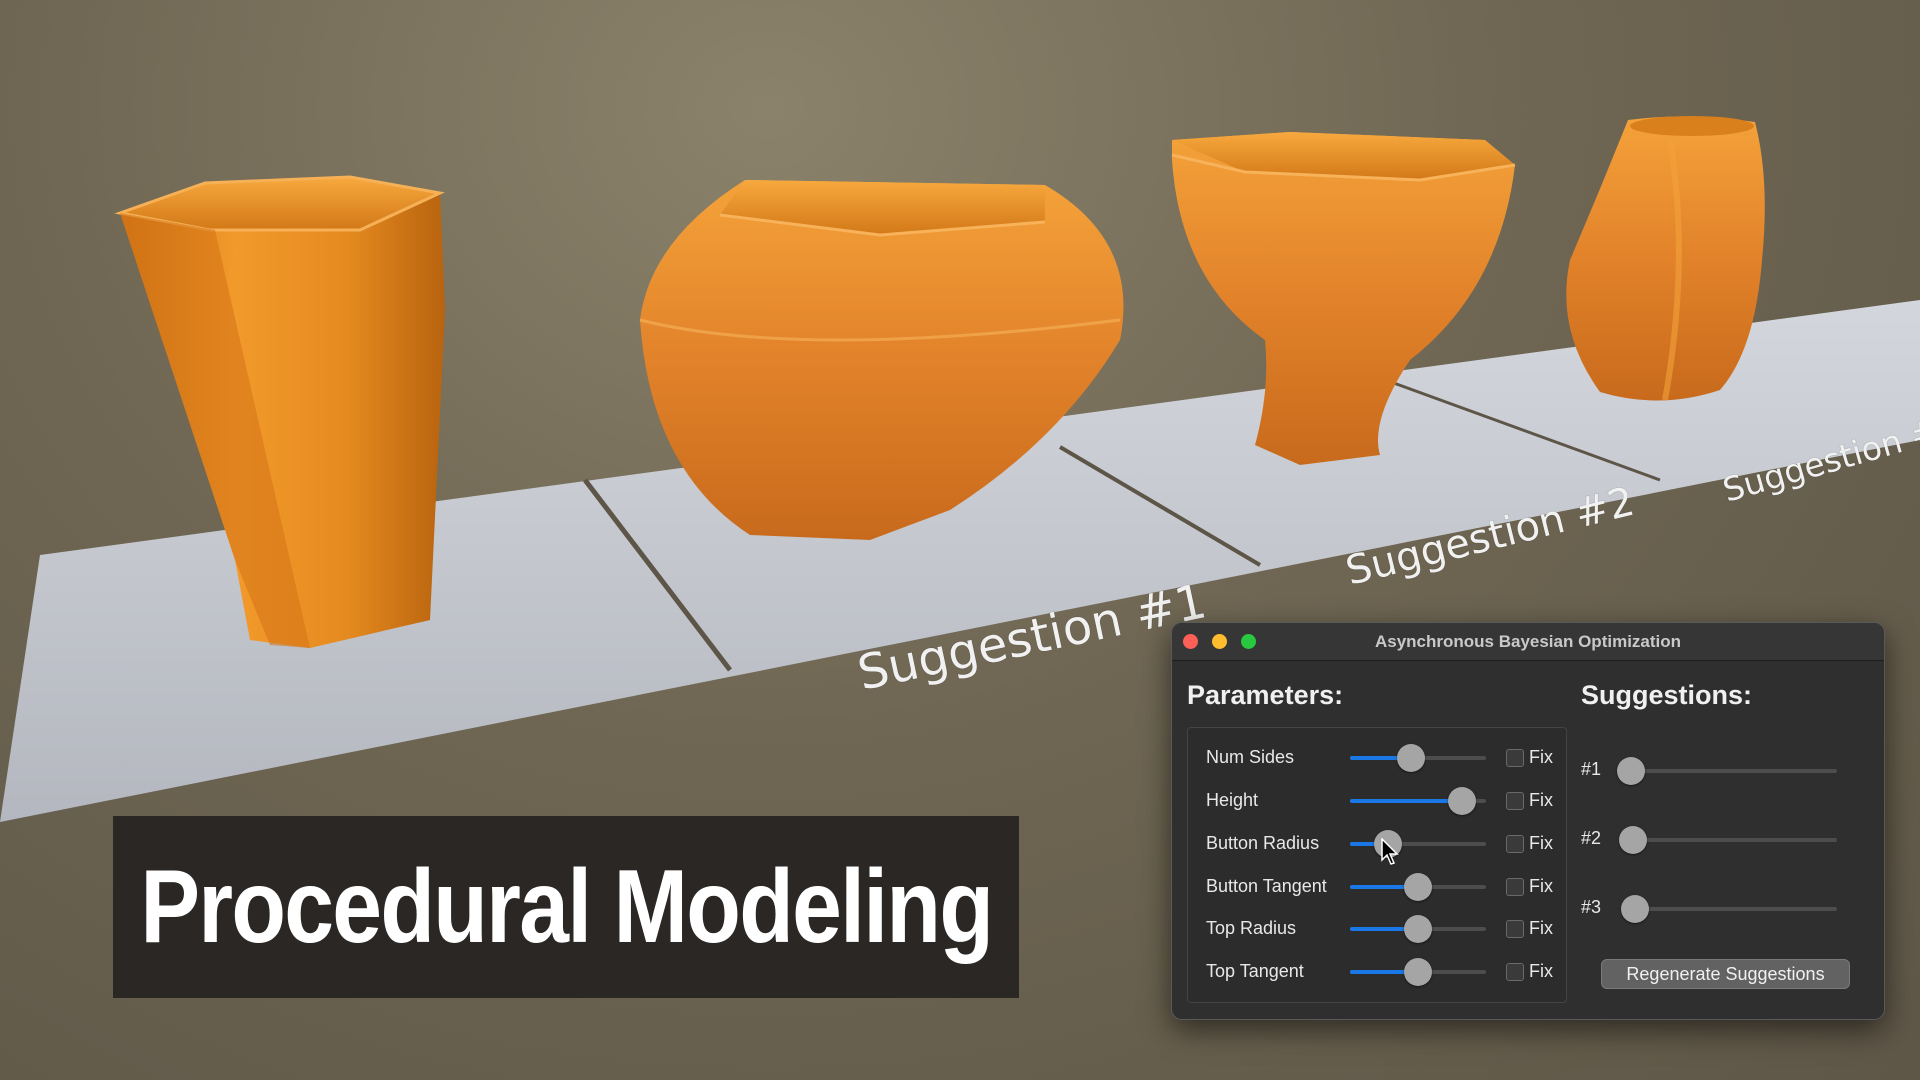 This screenshot has height=1080, width=1920. I want to click on param-row-button-radius: Button Radius Fix, so click(1377, 843).